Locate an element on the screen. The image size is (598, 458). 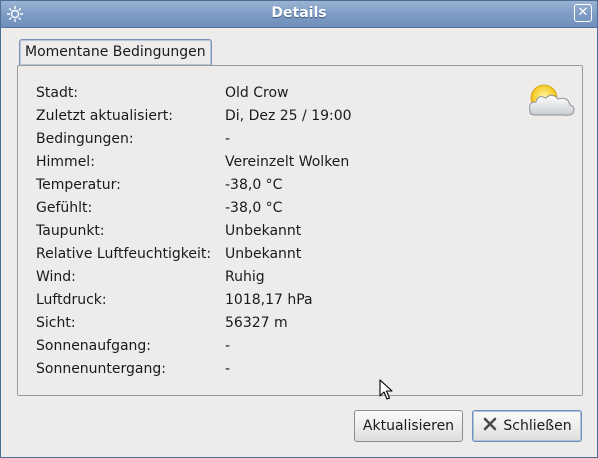
refresh-button: Aktualisieren is located at coordinates (408, 426).